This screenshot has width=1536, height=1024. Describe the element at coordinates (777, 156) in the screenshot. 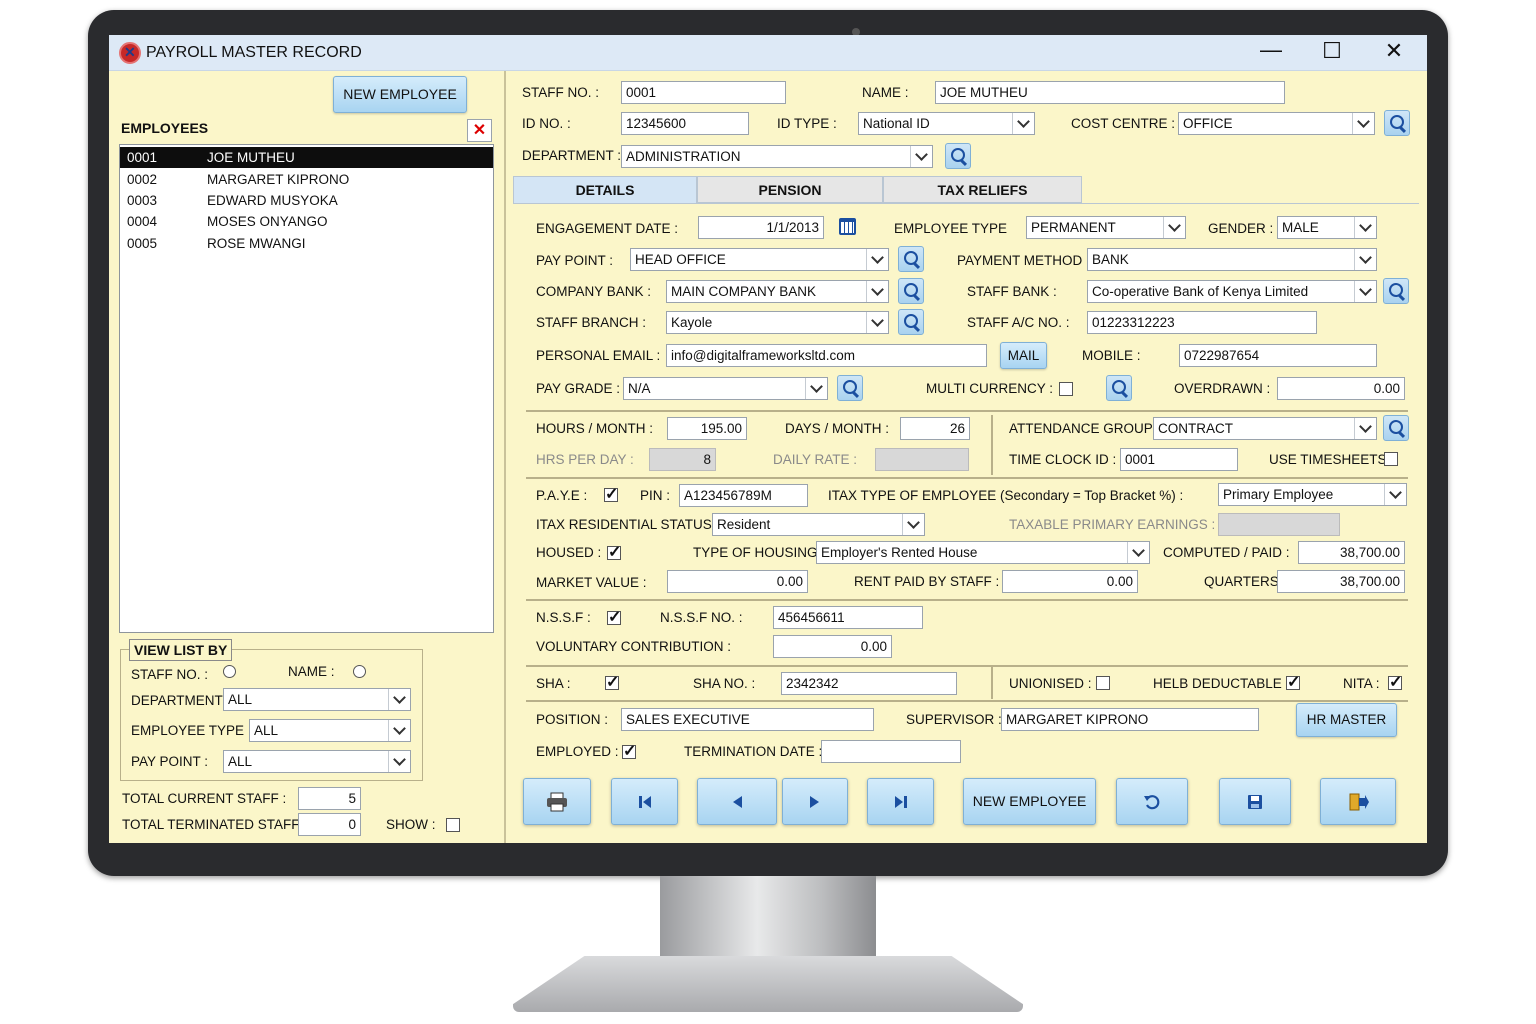

I see `department-select: ADMINISTRATION` at that location.